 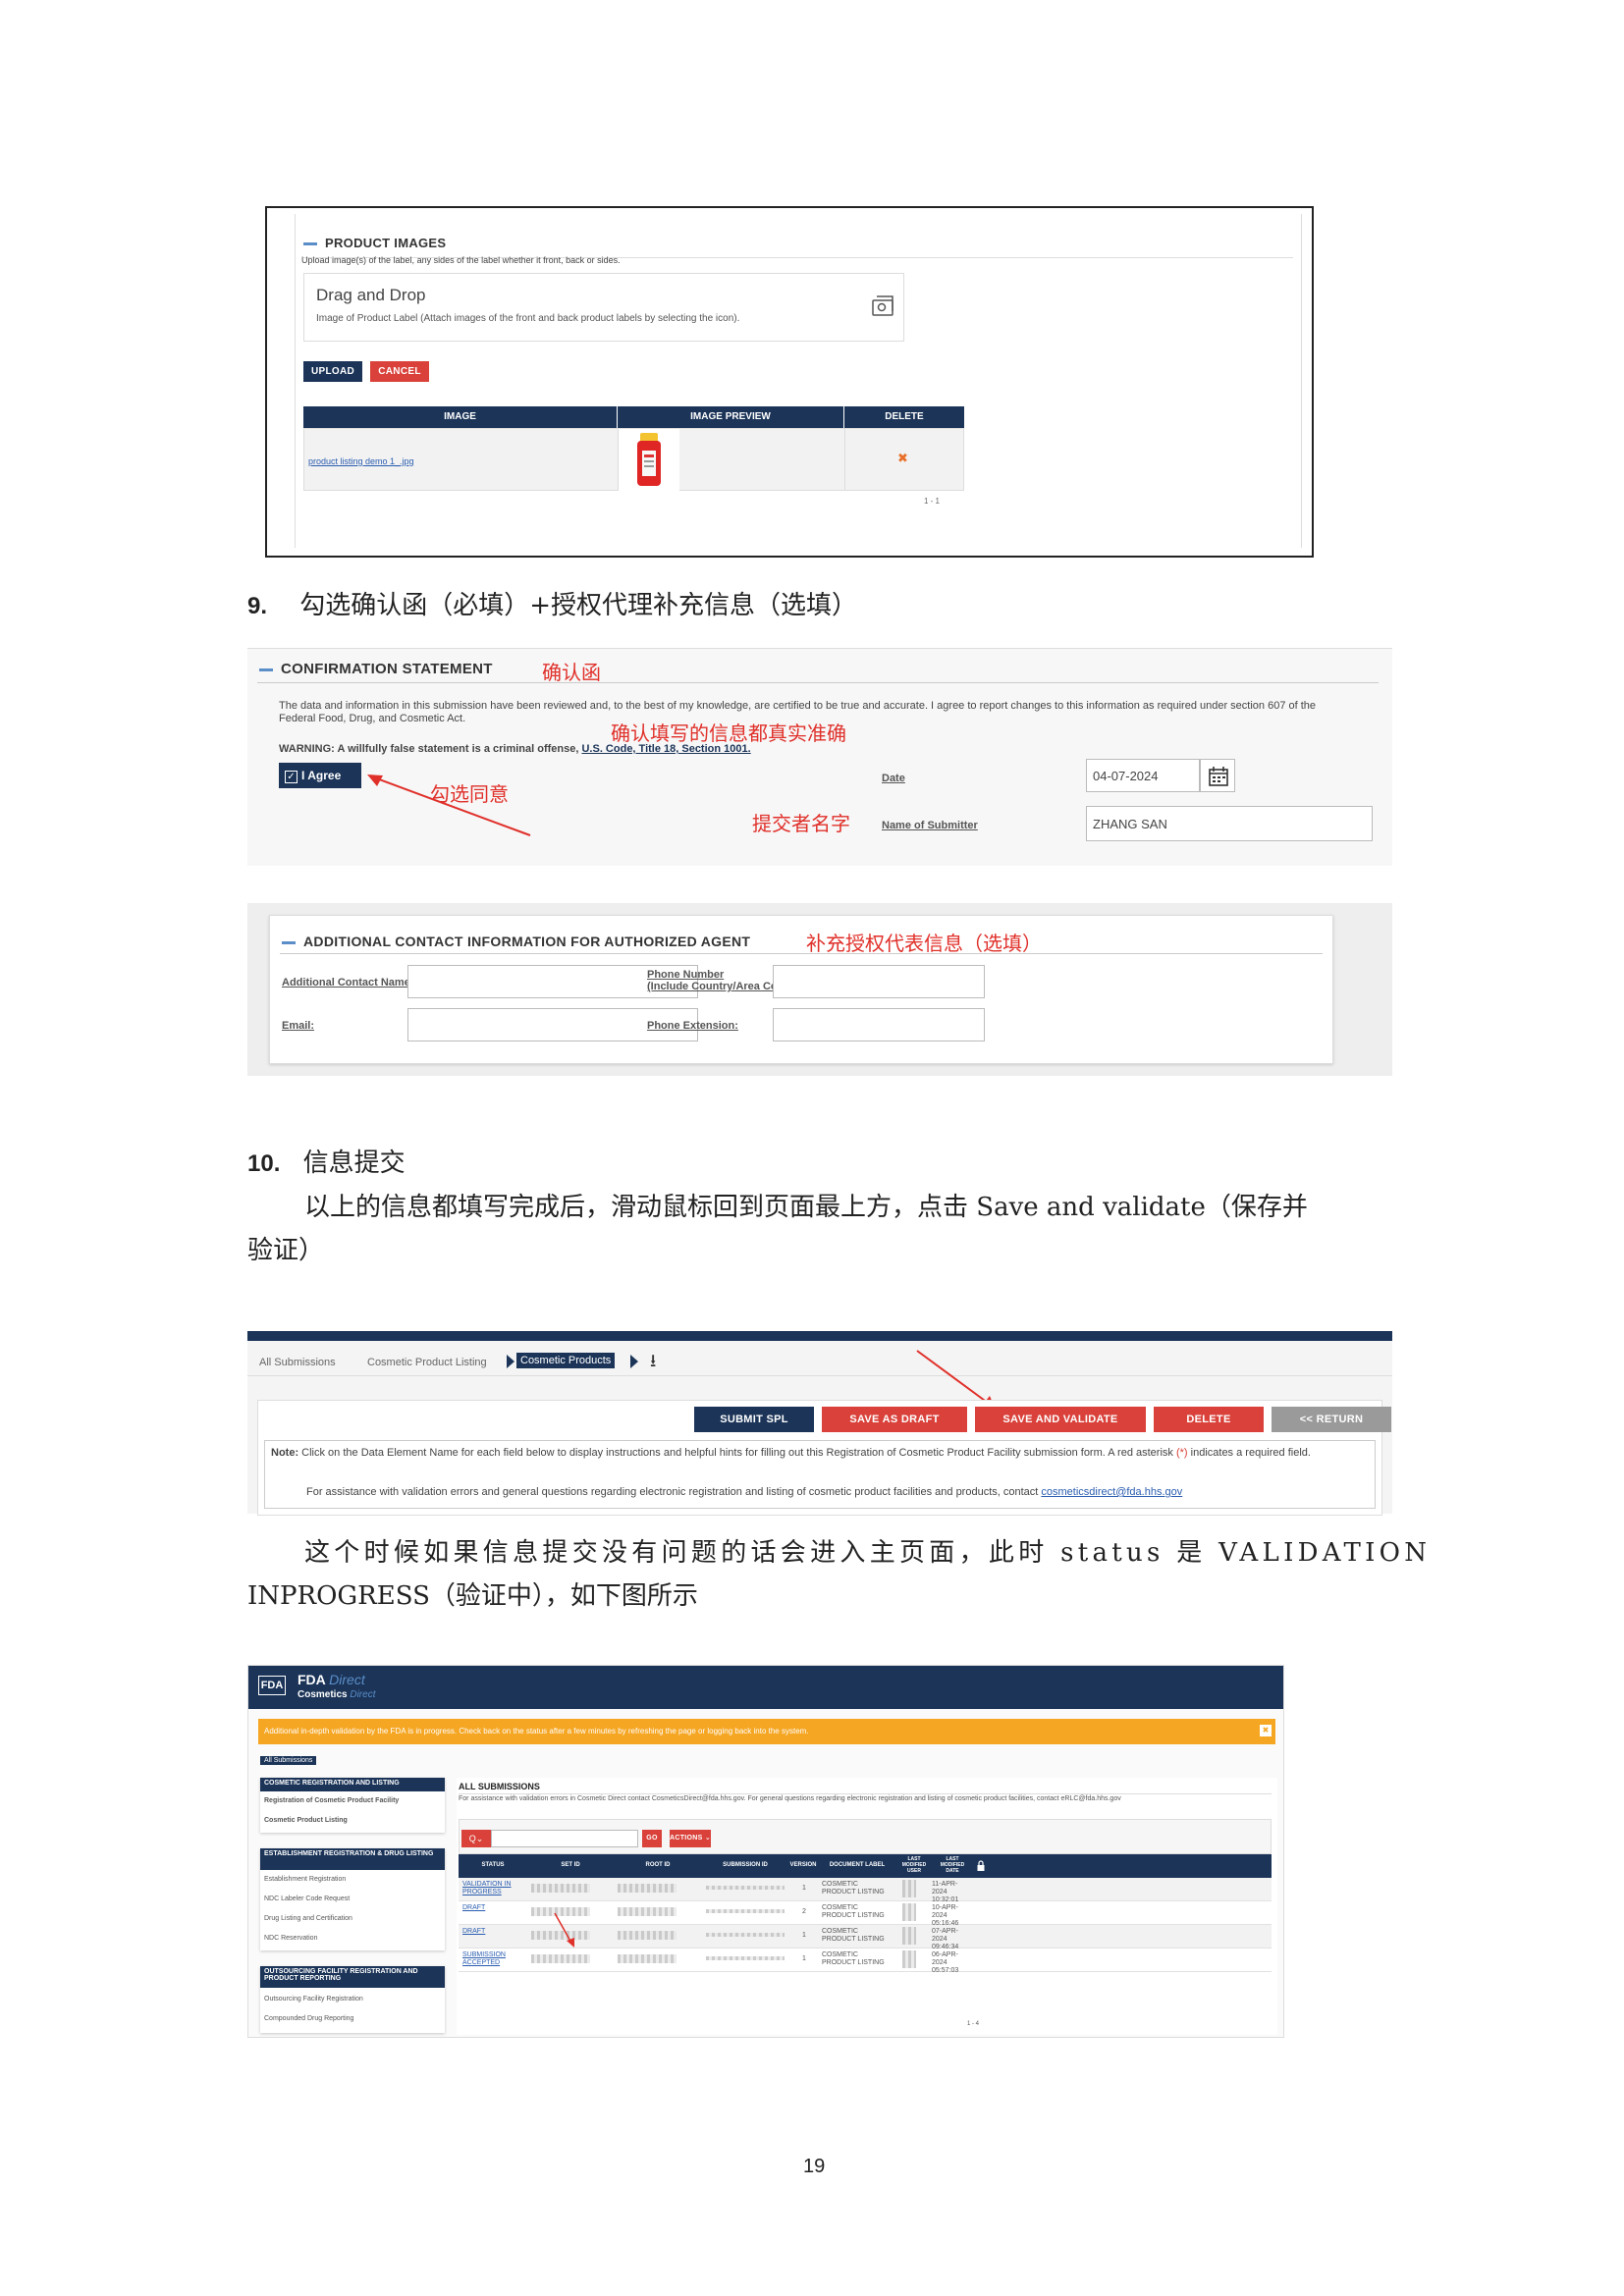 I want to click on delete-button: DELETE, so click(x=1209, y=1419).